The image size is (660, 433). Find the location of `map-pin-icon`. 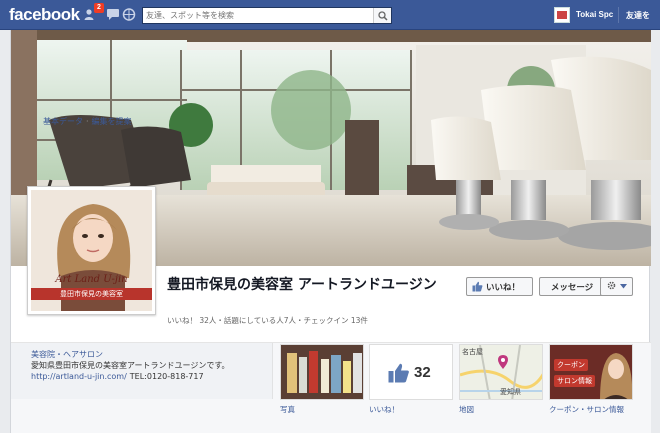

map-pin-icon is located at coordinates (503, 363).